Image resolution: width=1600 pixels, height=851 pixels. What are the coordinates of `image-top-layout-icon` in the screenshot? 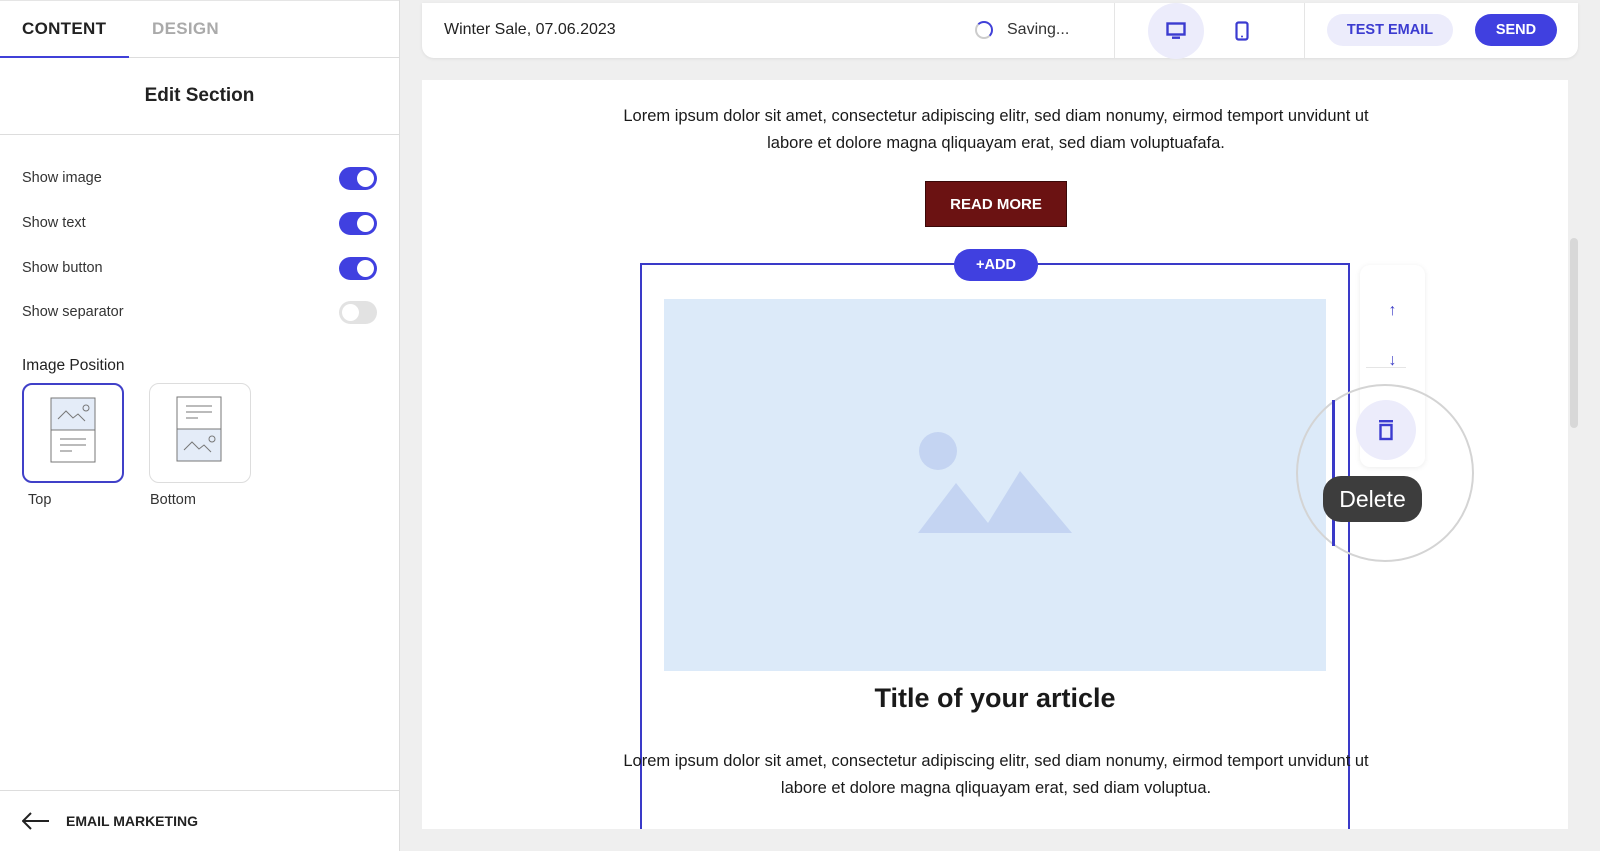 It's located at (73, 430).